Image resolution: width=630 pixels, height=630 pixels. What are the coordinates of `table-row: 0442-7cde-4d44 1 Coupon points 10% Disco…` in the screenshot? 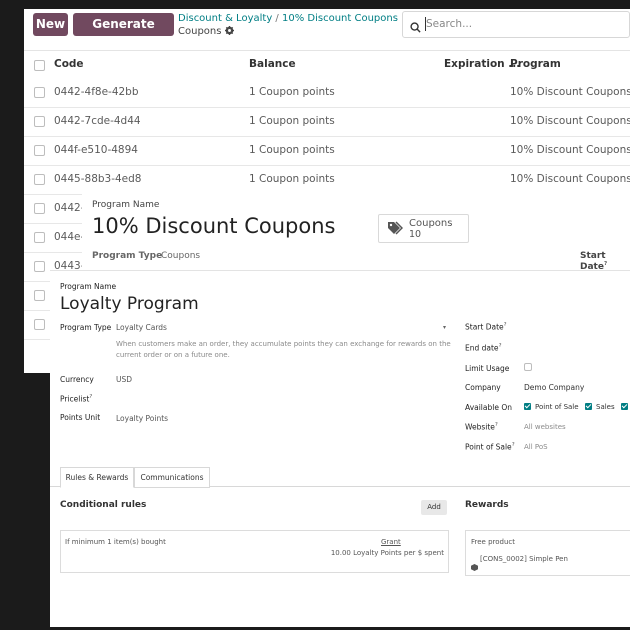 It's located at (327, 122).